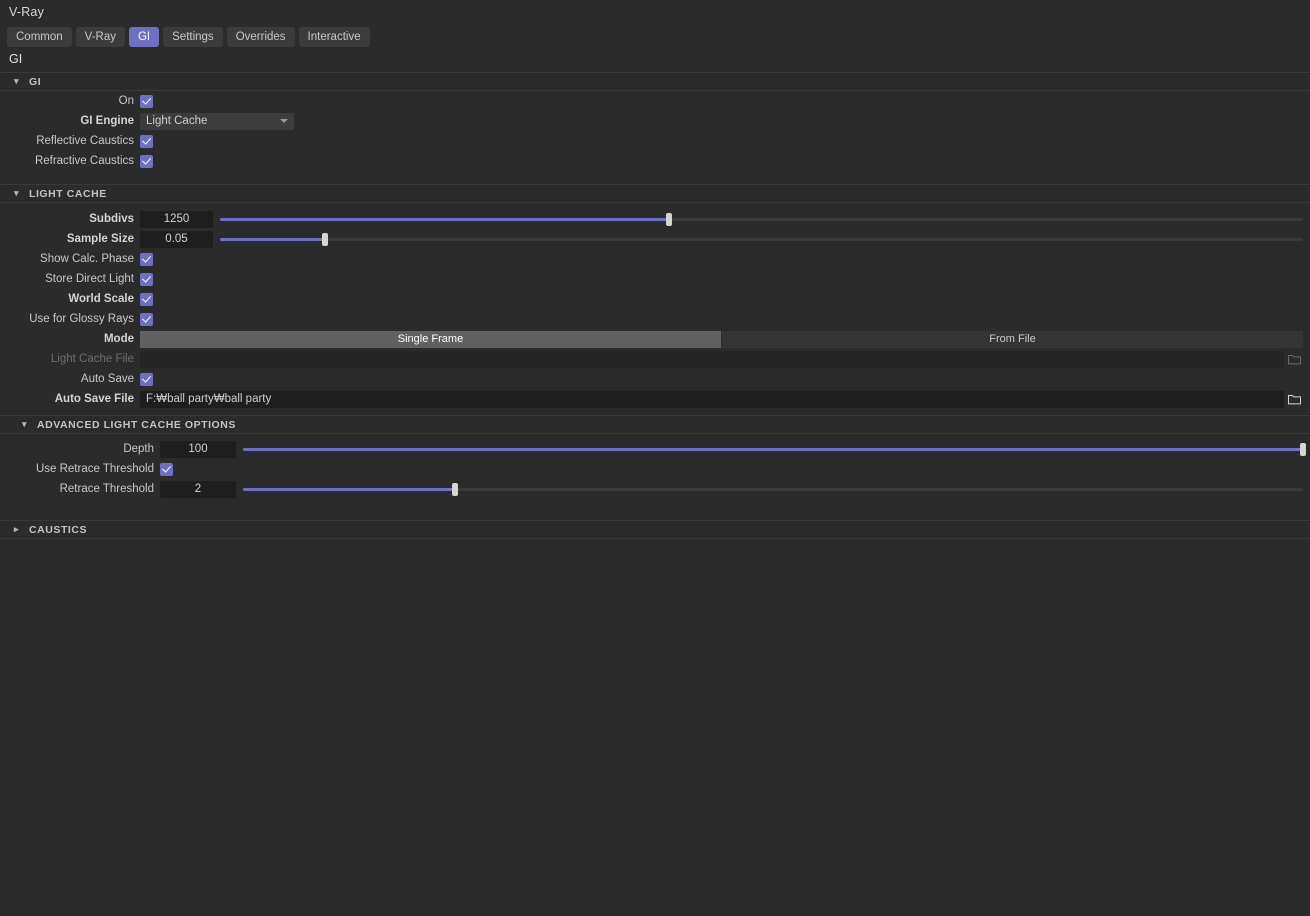 The height and width of the screenshot is (916, 1310). Describe the element at coordinates (712, 399) in the screenshot. I see `input-auto-save-file: F:₩ball party₩ball party` at that location.